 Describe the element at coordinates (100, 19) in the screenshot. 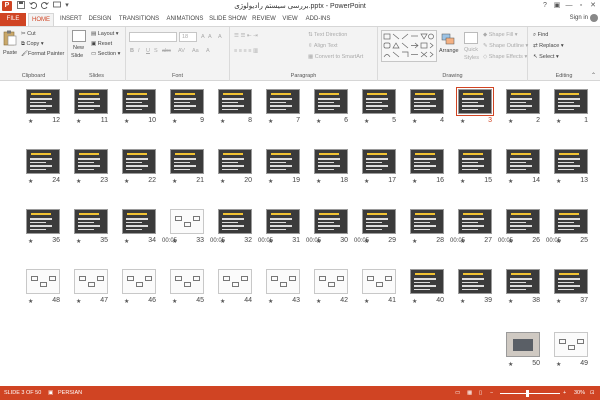

I see `tab-design: DESIGN` at that location.